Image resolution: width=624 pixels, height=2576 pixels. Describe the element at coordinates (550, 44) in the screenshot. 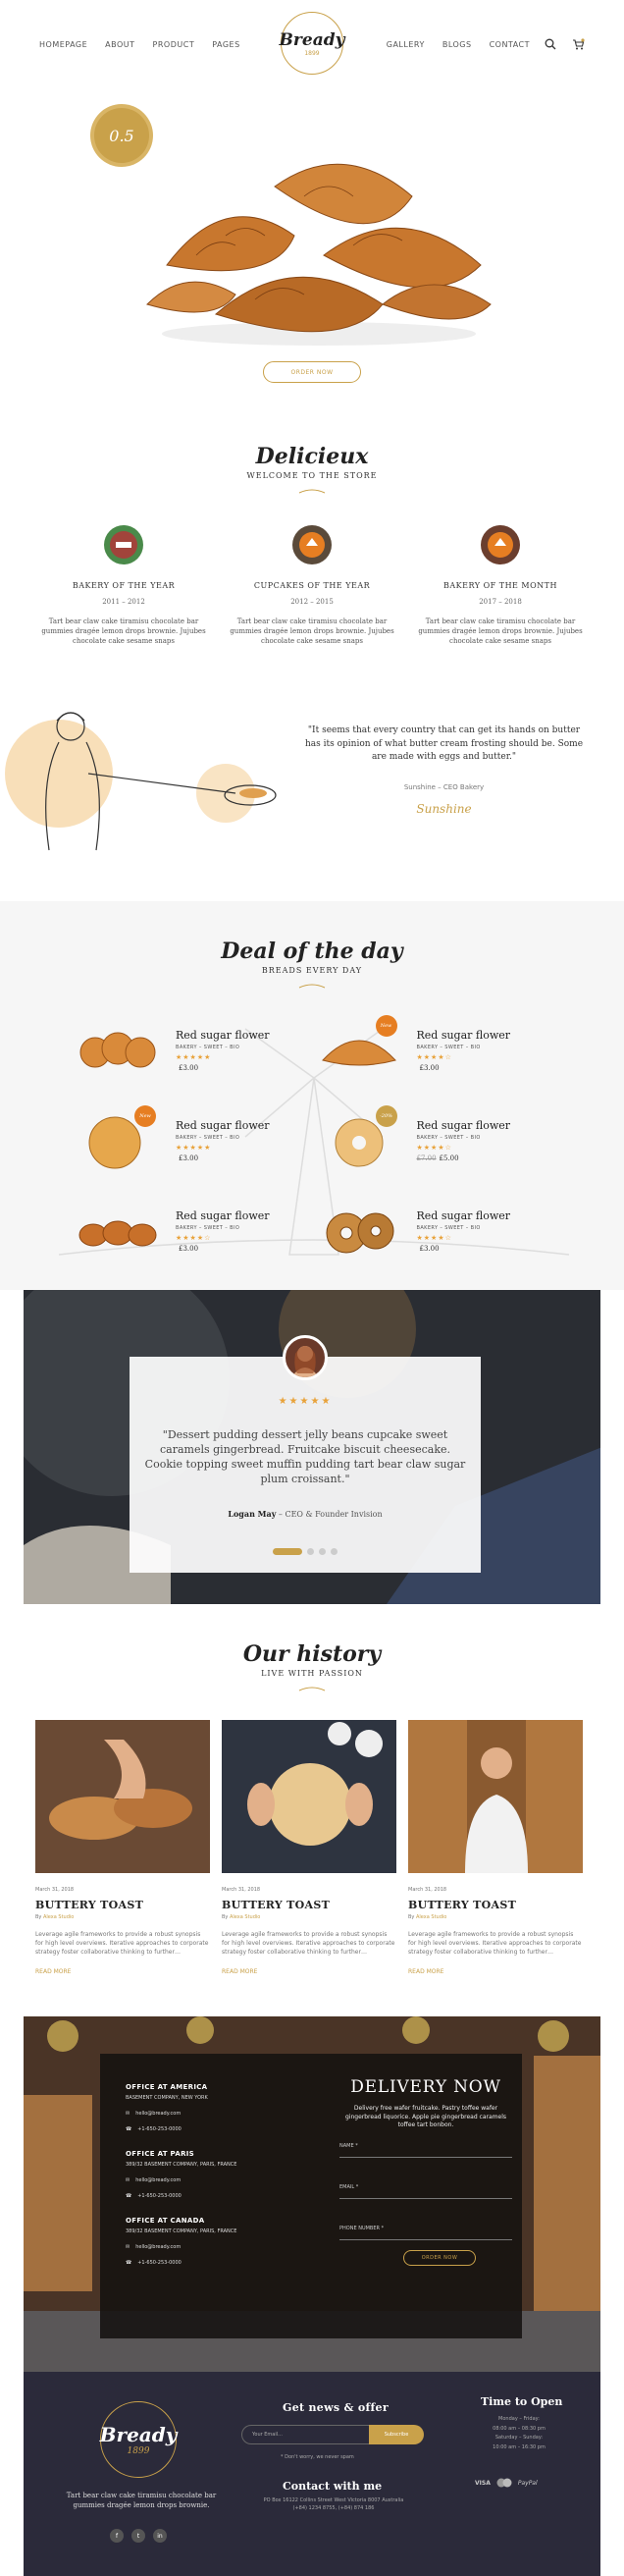

I see `search-icon` at that location.